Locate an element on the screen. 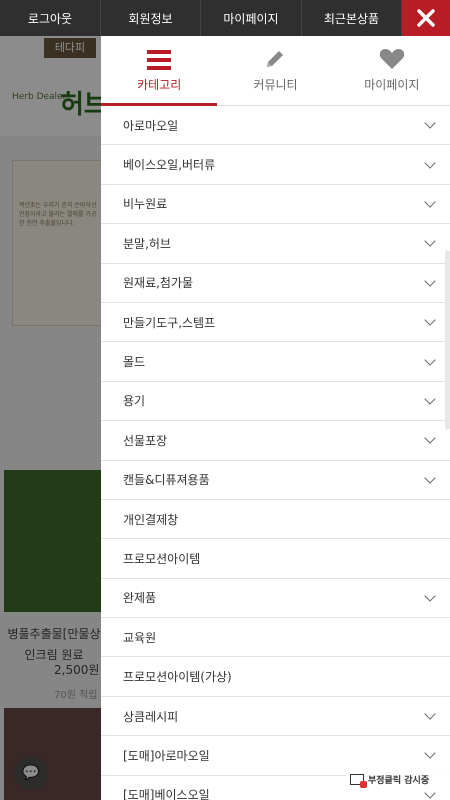 This screenshot has width=450, height=800. category-label: 상큼레시피 is located at coordinates (151, 716).